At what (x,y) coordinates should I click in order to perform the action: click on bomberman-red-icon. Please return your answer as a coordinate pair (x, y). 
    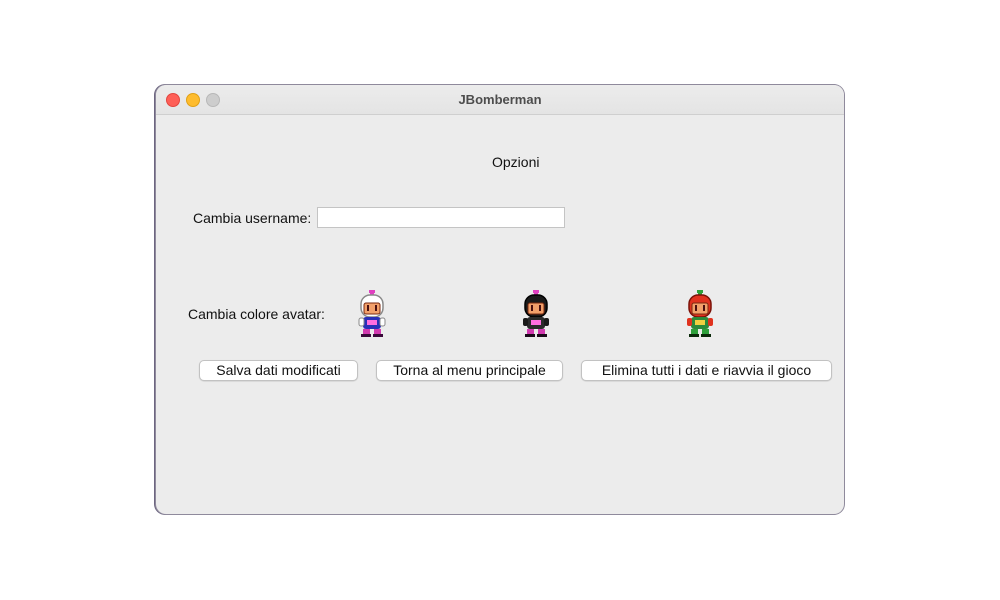
    Looking at the image, I should click on (700, 313).